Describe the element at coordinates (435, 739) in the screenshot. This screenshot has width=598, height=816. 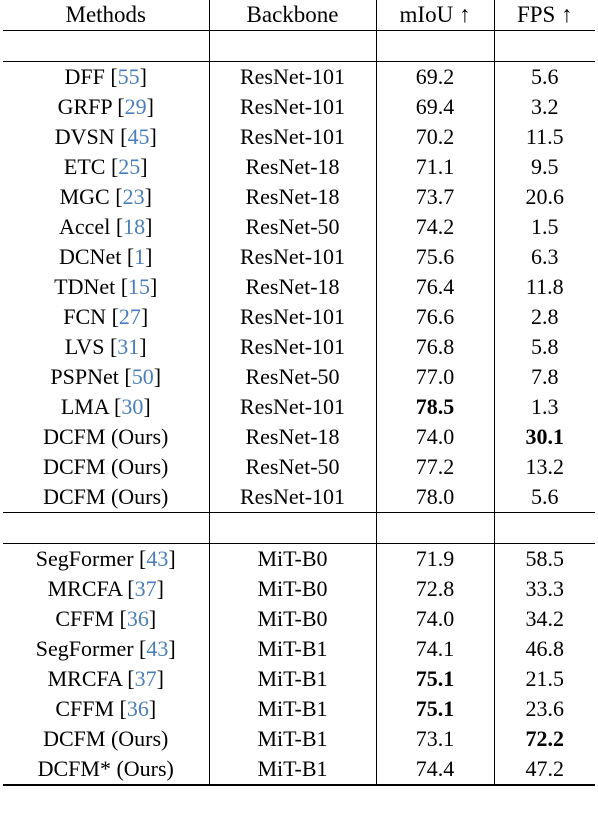
I see `cell-miou: 73.1` at that location.